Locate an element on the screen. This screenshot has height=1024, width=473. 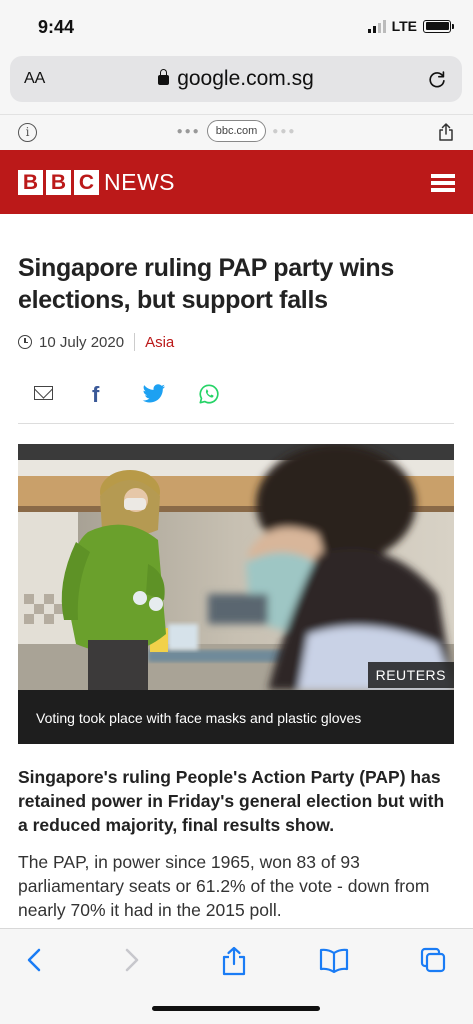
logo-block: C is located at coordinates (86, 182).